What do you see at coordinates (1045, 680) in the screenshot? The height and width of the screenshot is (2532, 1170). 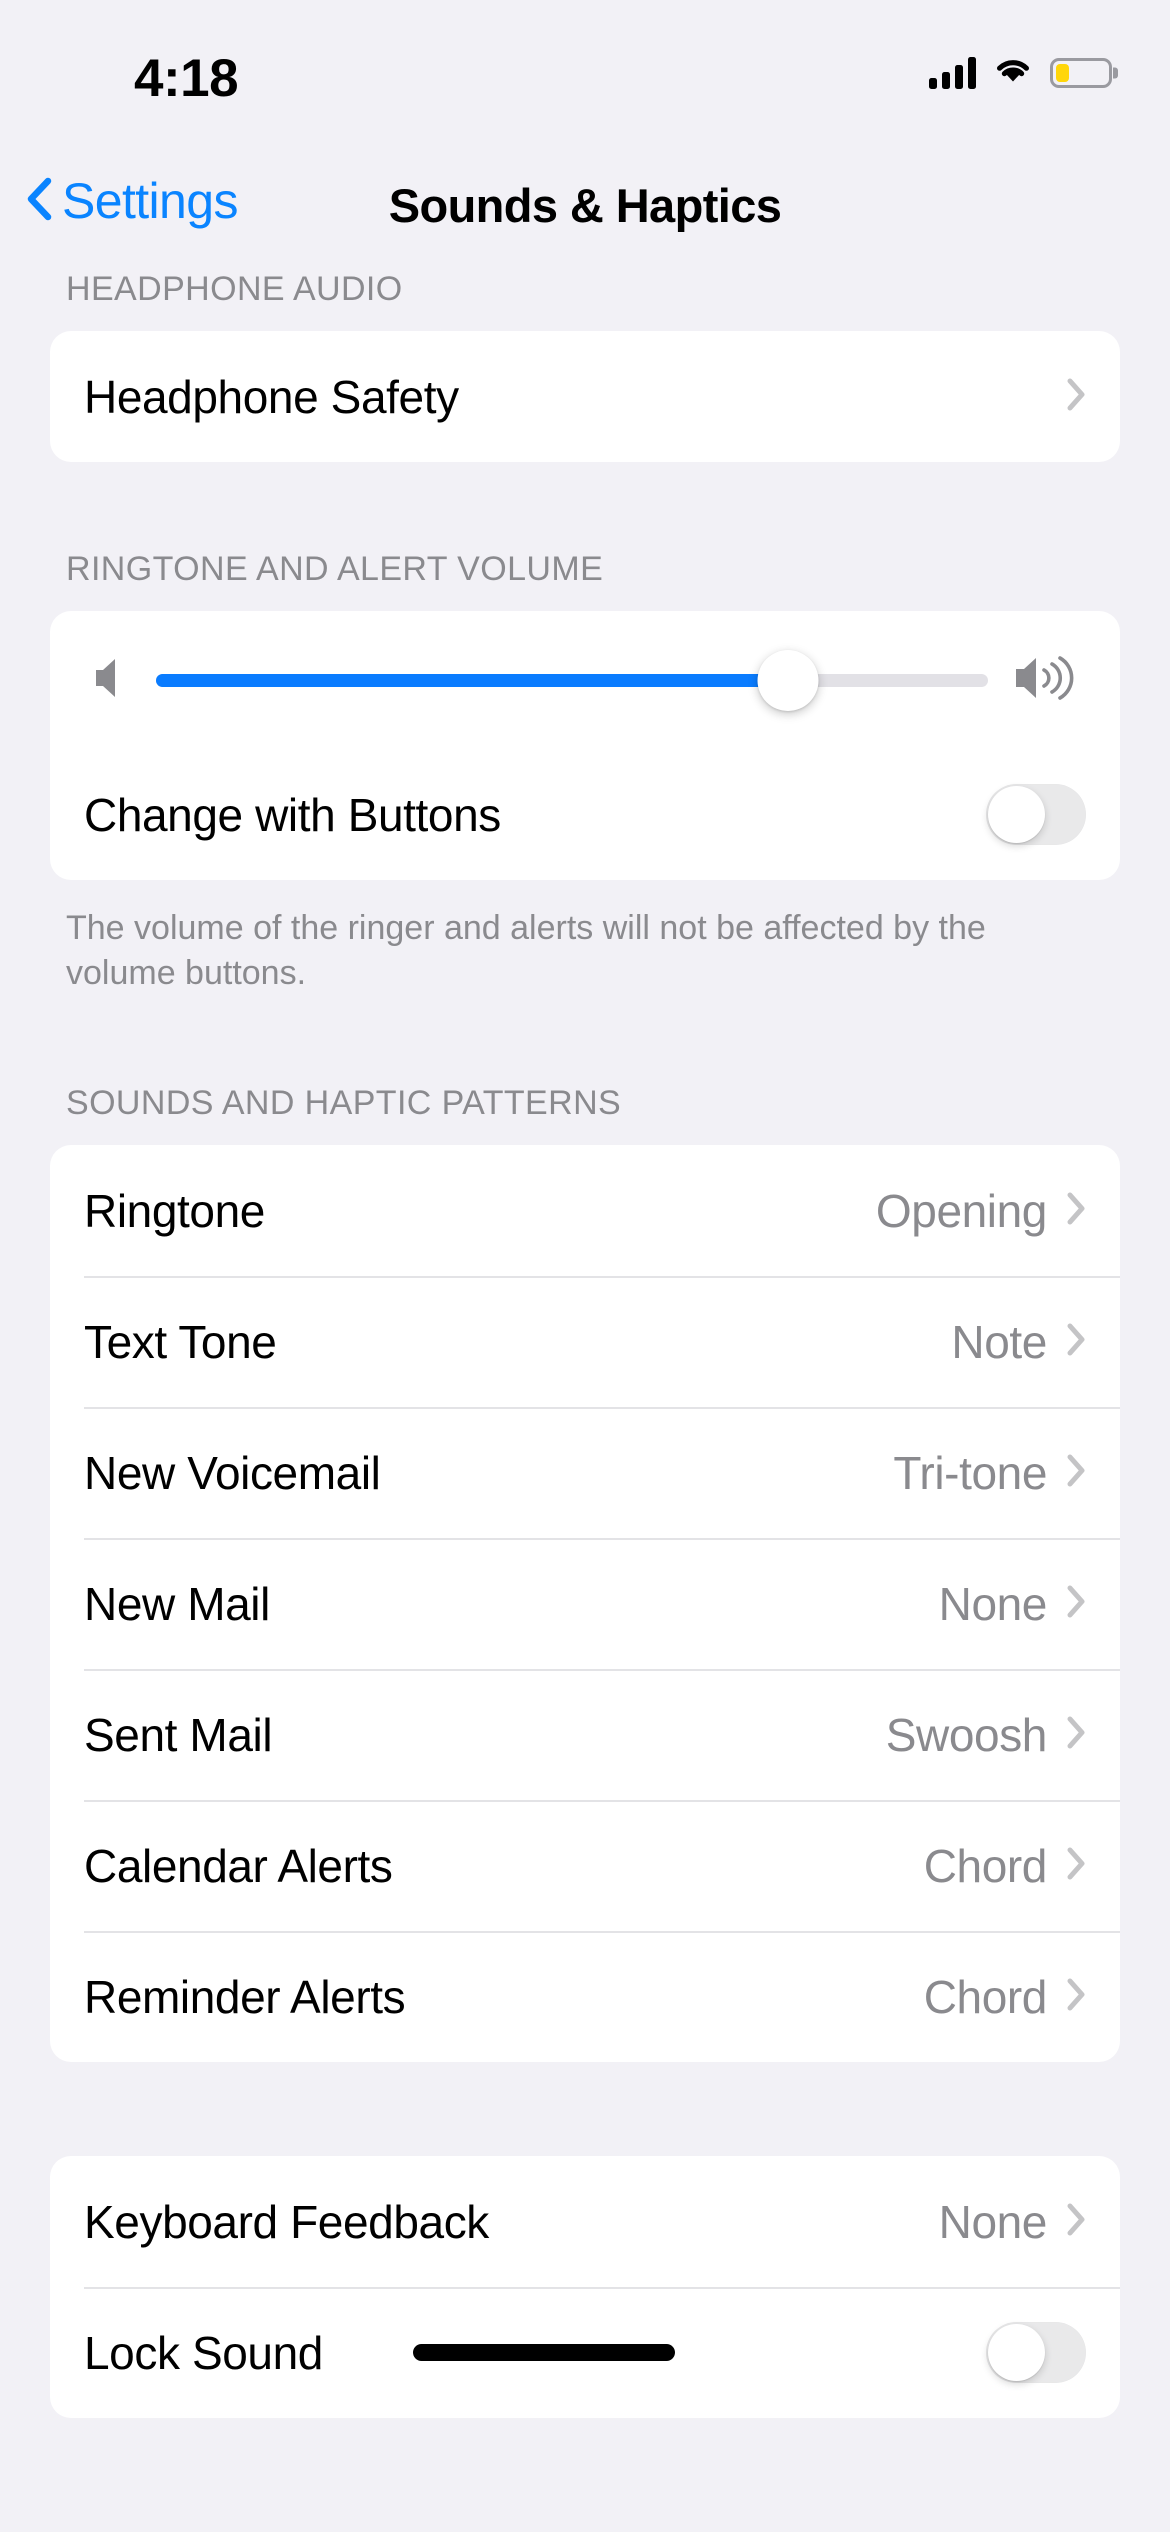 I see `speaker-high-icon` at bounding box center [1045, 680].